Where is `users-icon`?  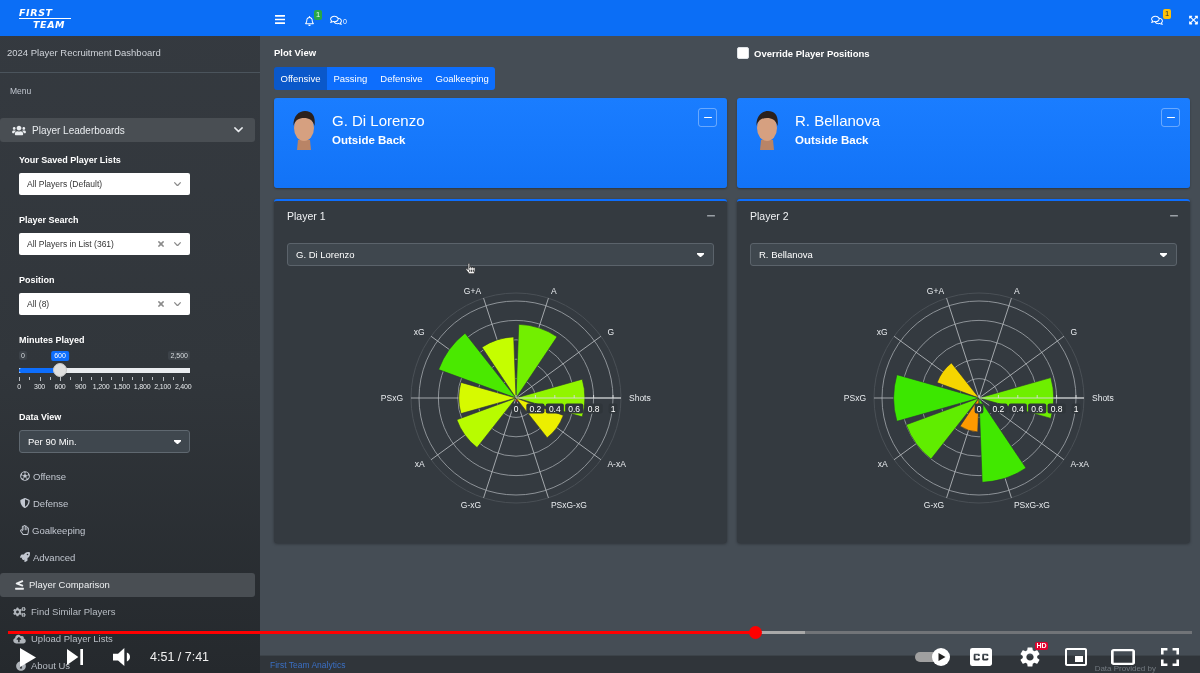 users-icon is located at coordinates (19, 130).